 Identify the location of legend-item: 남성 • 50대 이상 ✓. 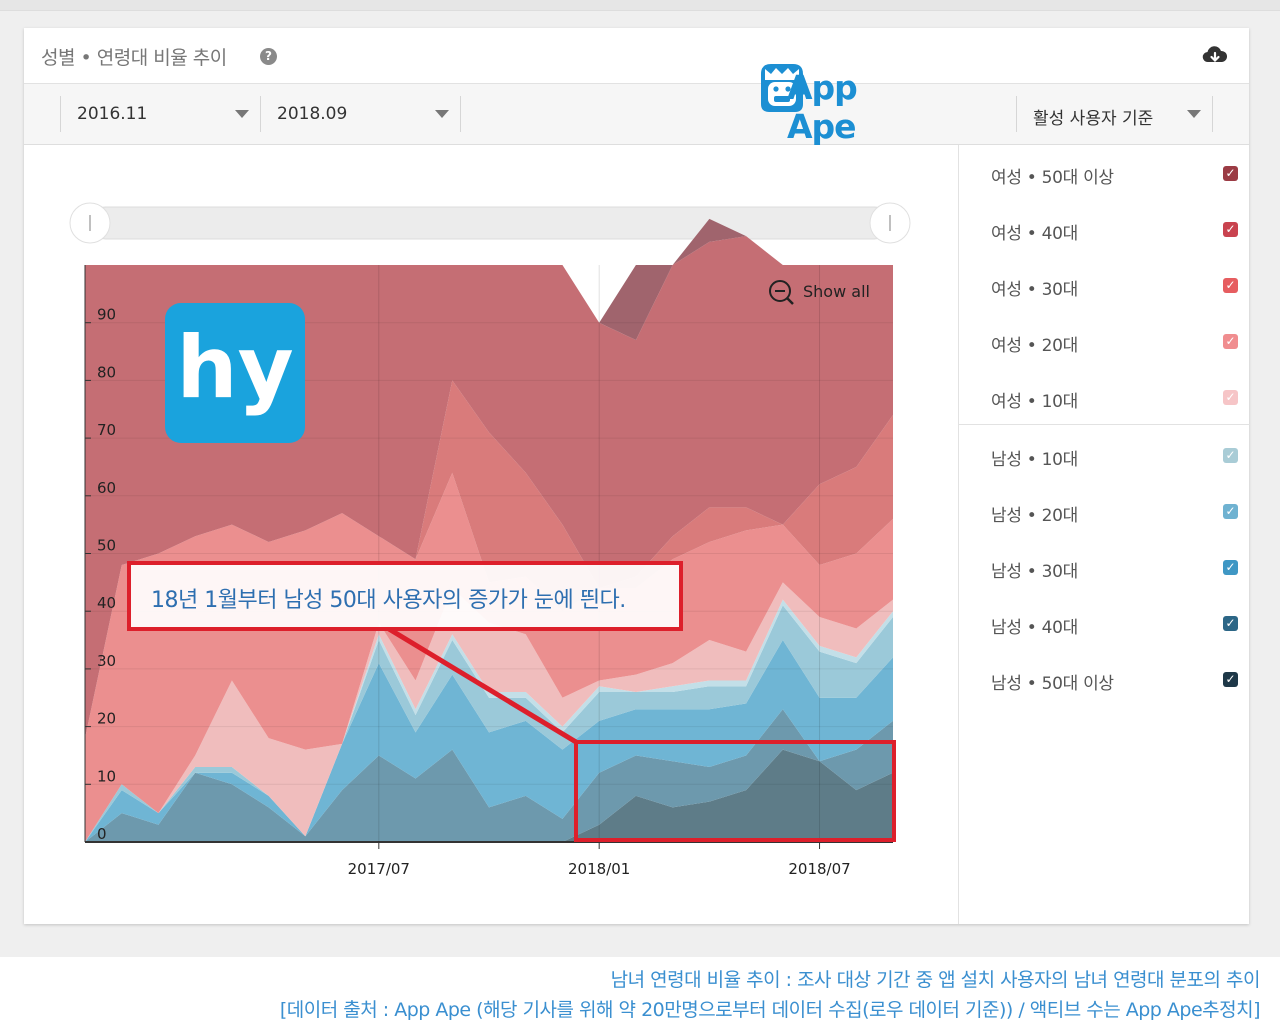
(1104, 681).